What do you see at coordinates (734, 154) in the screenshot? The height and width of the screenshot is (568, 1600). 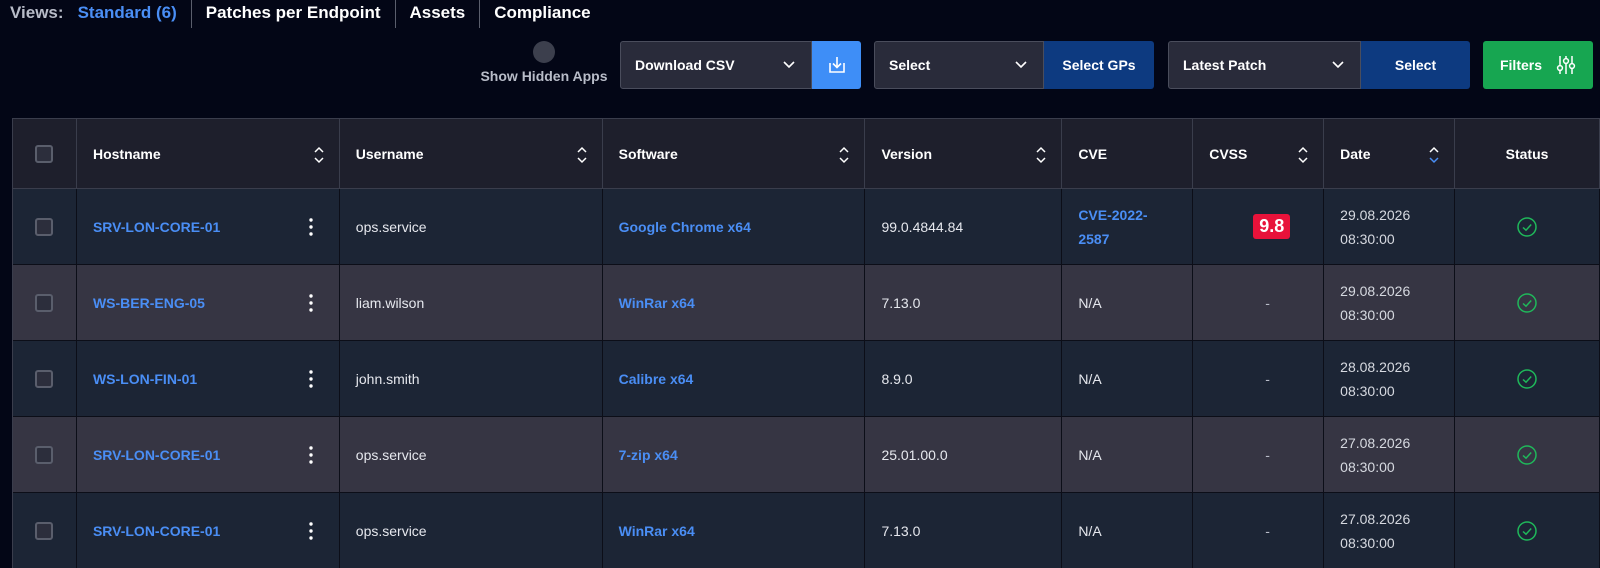 I see `column-header-software: Software` at bounding box center [734, 154].